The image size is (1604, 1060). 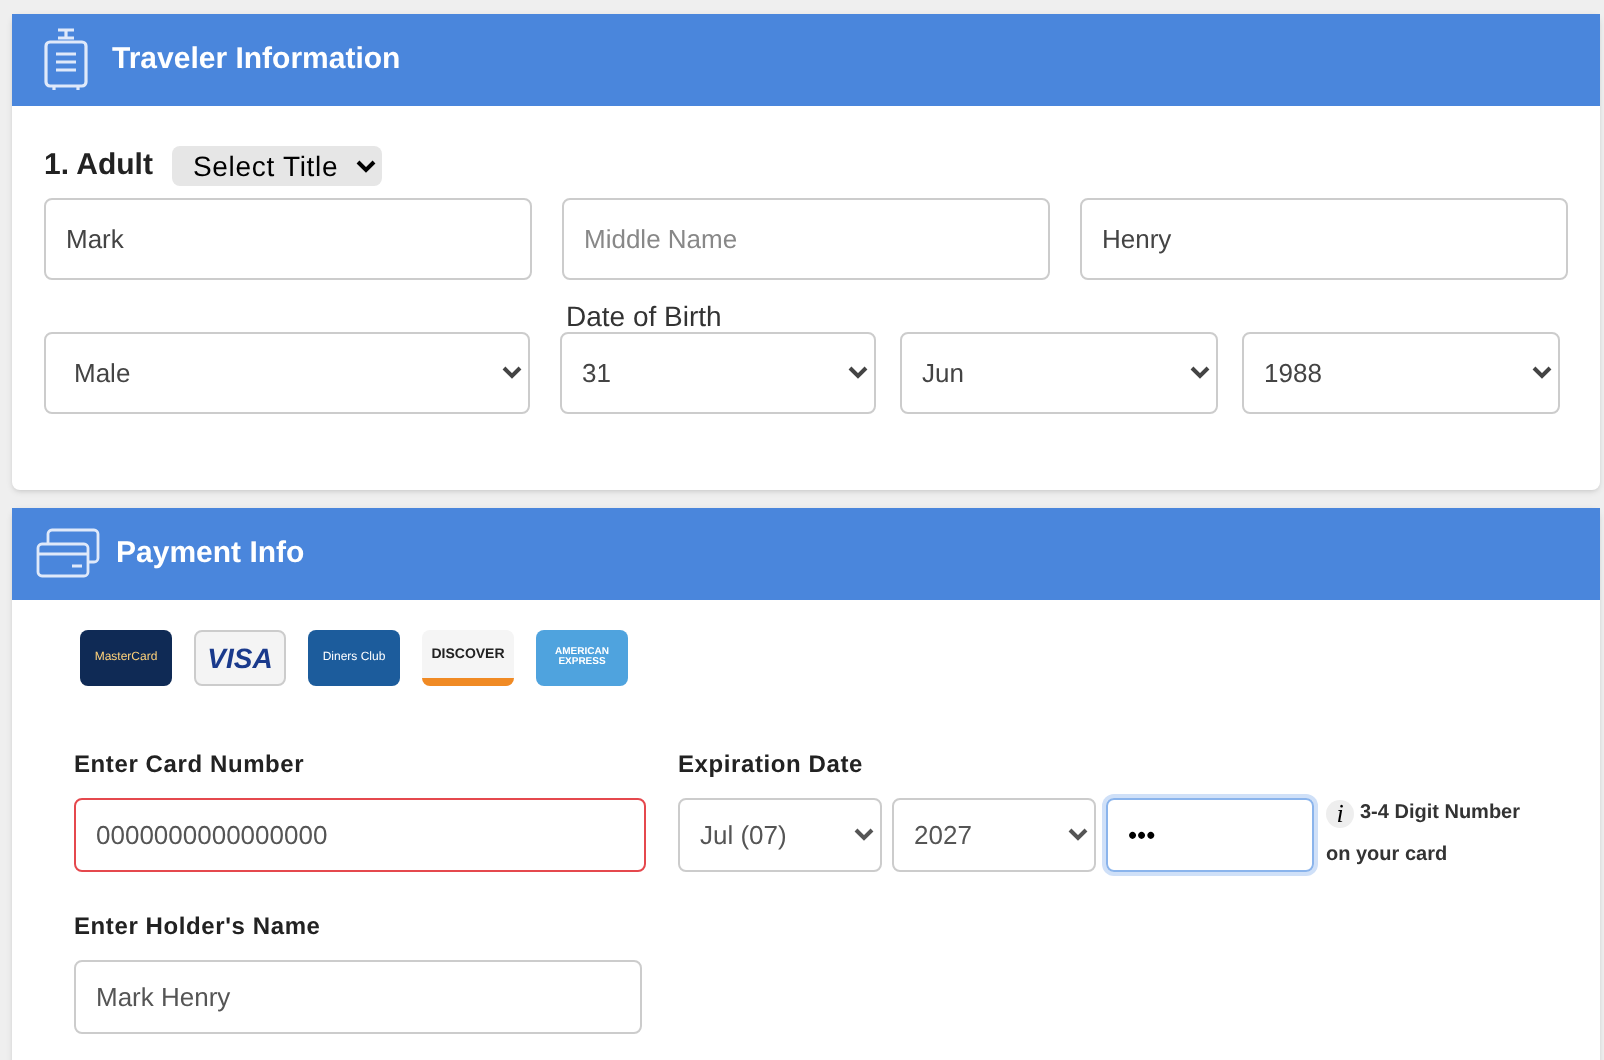 What do you see at coordinates (1210, 835) in the screenshot?
I see `cvv-field: •••` at bounding box center [1210, 835].